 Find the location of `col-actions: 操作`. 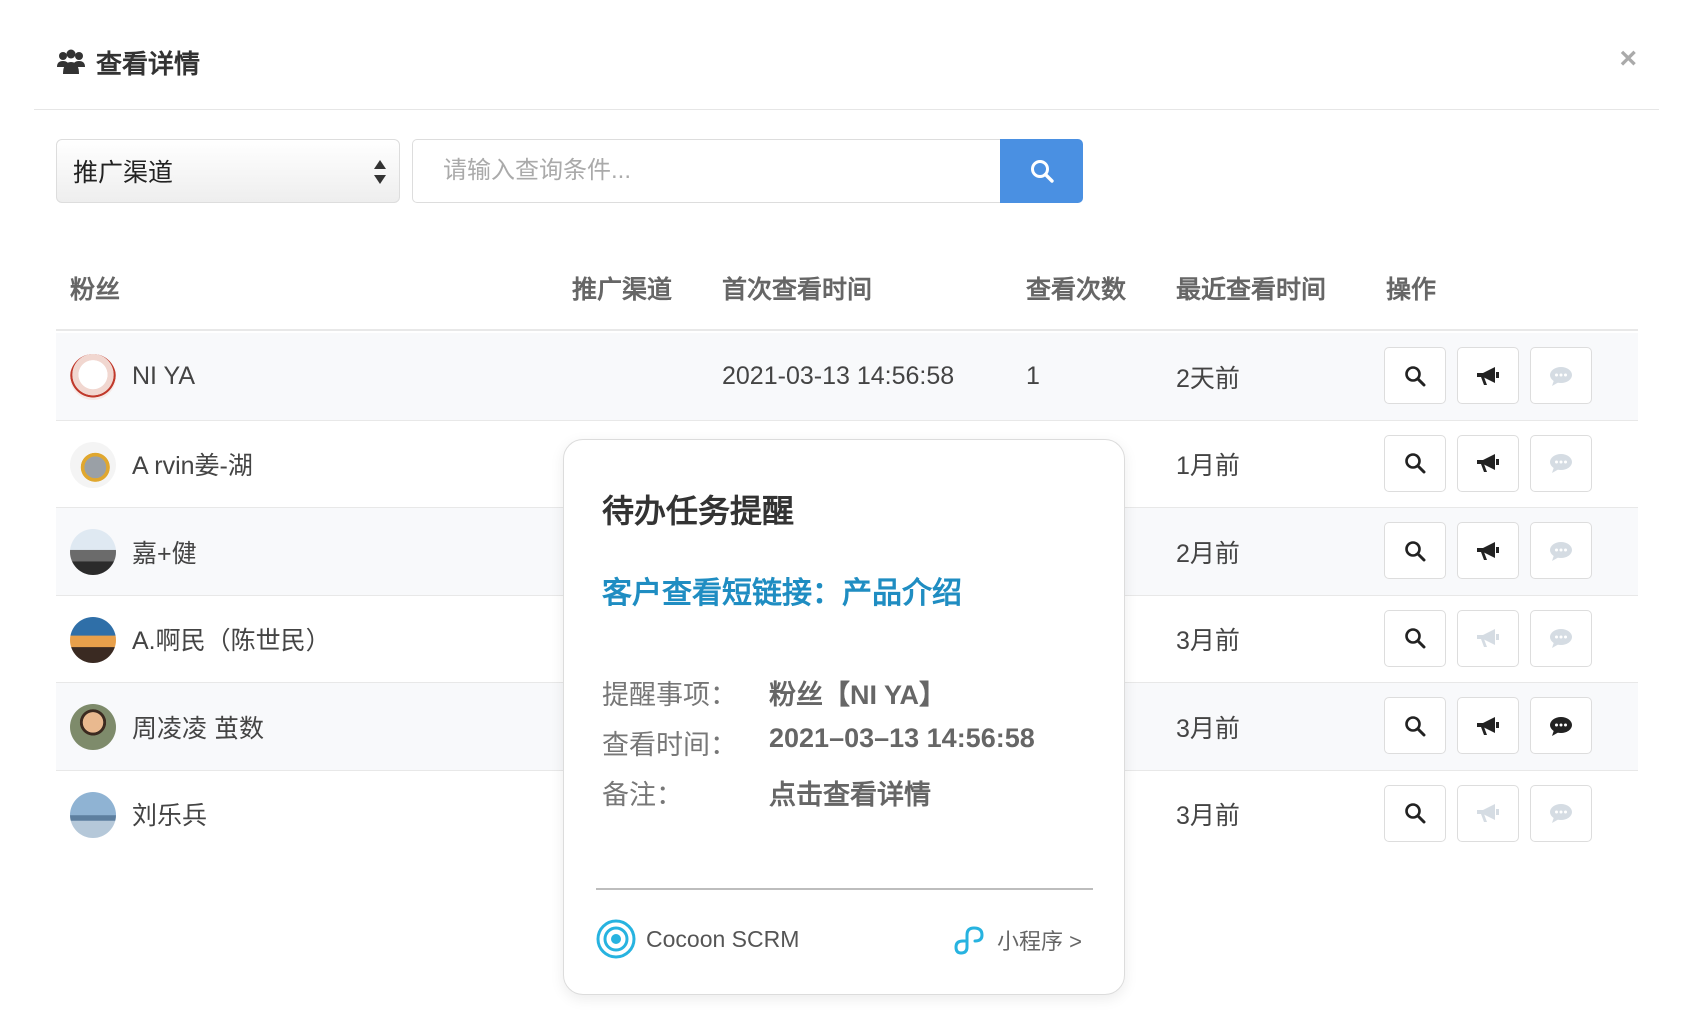

col-actions: 操作 is located at coordinates (1411, 290).